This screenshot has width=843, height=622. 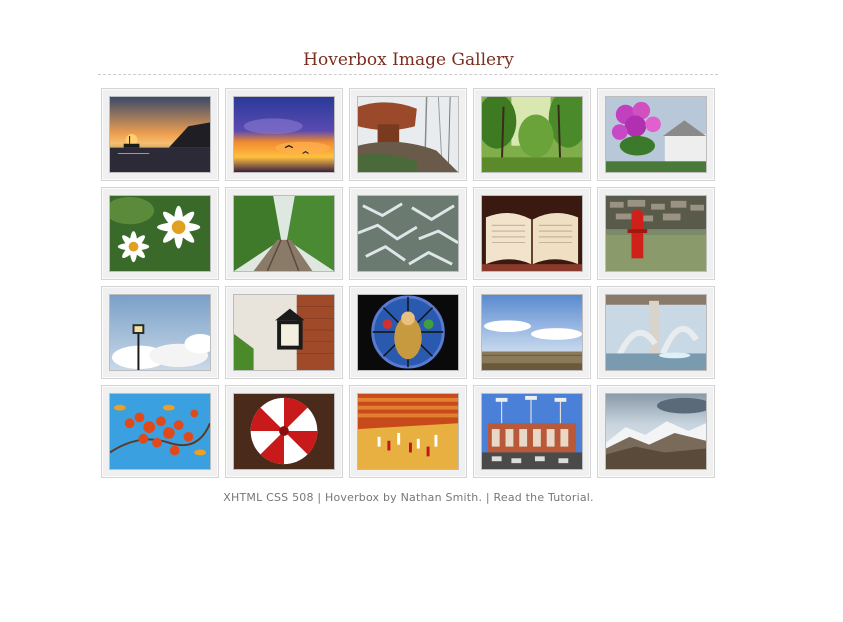 What do you see at coordinates (569, 497) in the screenshot?
I see `tutorial-link: Tutorial` at bounding box center [569, 497].